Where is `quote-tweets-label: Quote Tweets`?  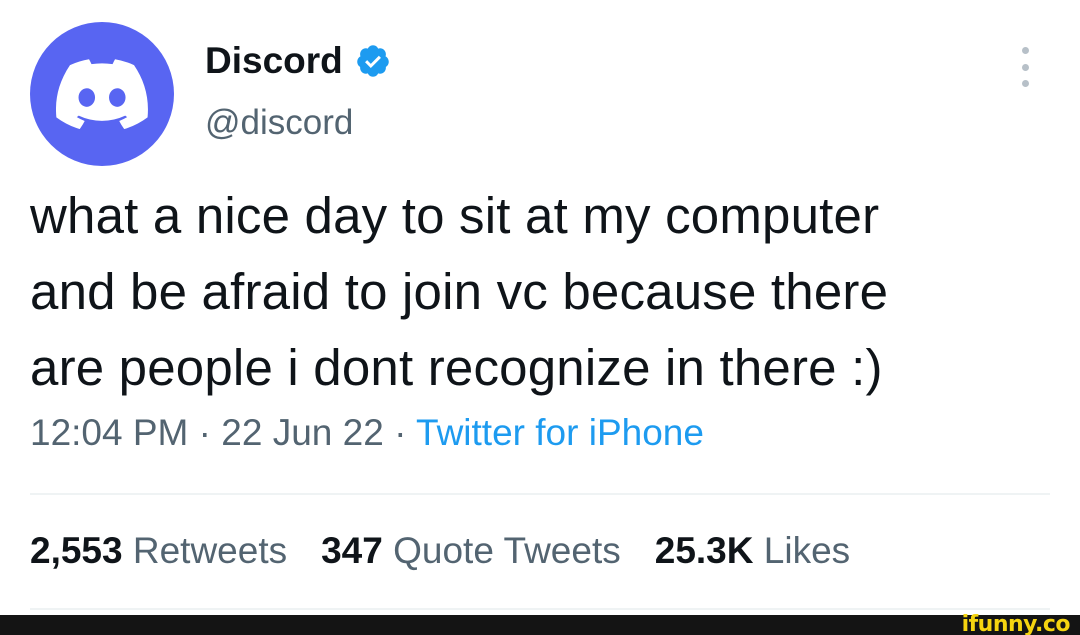
quote-tweets-label: Quote Tweets is located at coordinates (507, 550).